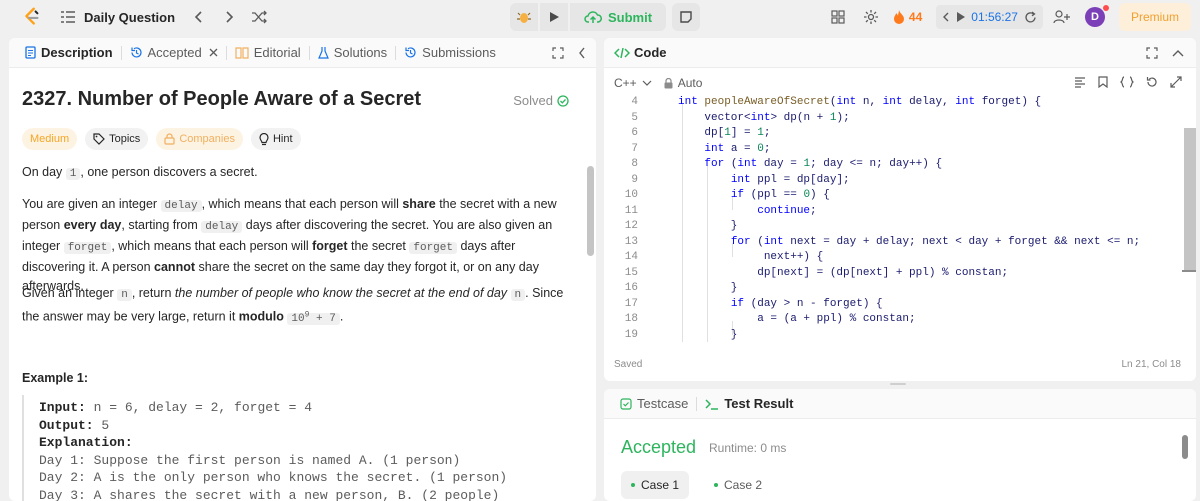 The width and height of the screenshot is (1200, 501). I want to click on tab-submissions: Submissions, so click(450, 53).